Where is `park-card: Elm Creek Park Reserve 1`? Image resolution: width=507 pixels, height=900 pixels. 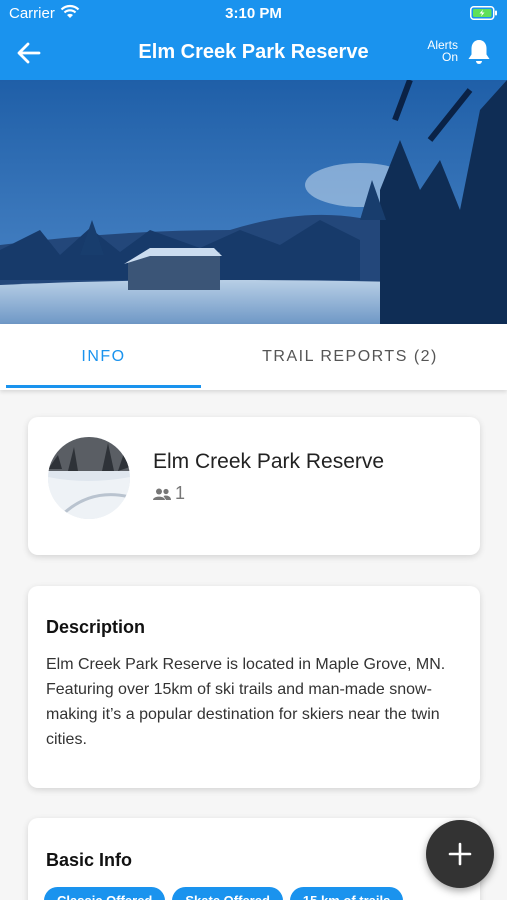 park-card: Elm Creek Park Reserve 1 is located at coordinates (254, 486).